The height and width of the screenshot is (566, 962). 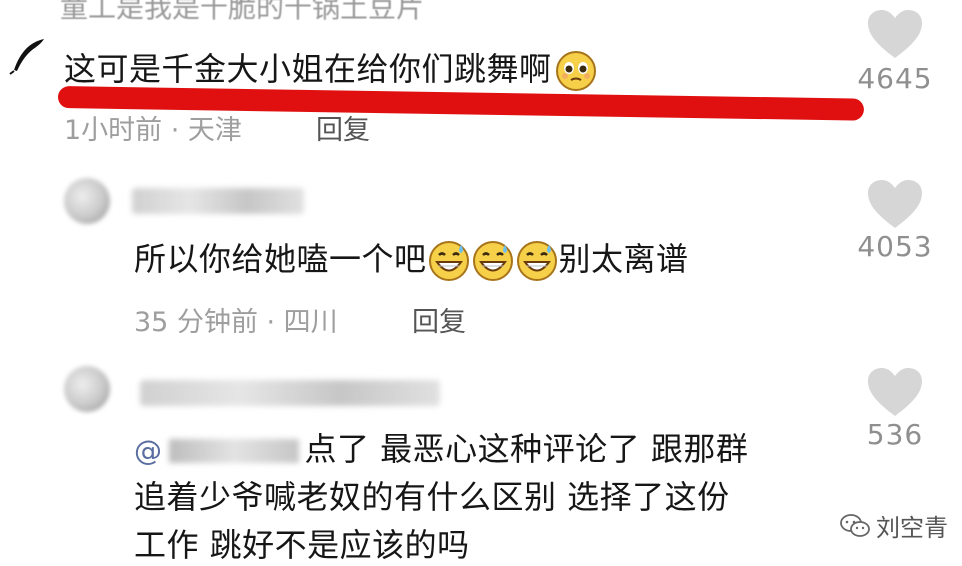 I want to click on comment-2-text: 所以你给她嗑一个吧 别太离谱, so click(x=411, y=258).